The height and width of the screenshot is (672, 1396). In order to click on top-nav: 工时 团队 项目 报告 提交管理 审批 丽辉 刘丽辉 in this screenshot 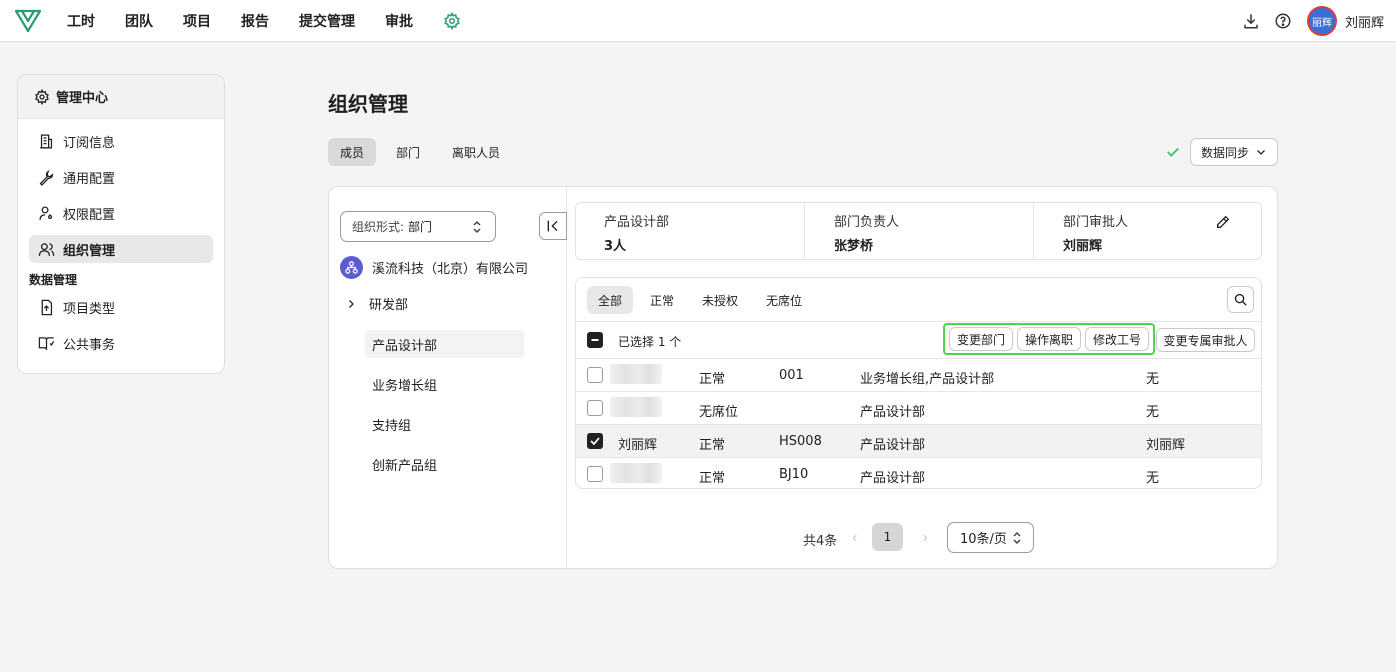, I will do `click(698, 21)`.